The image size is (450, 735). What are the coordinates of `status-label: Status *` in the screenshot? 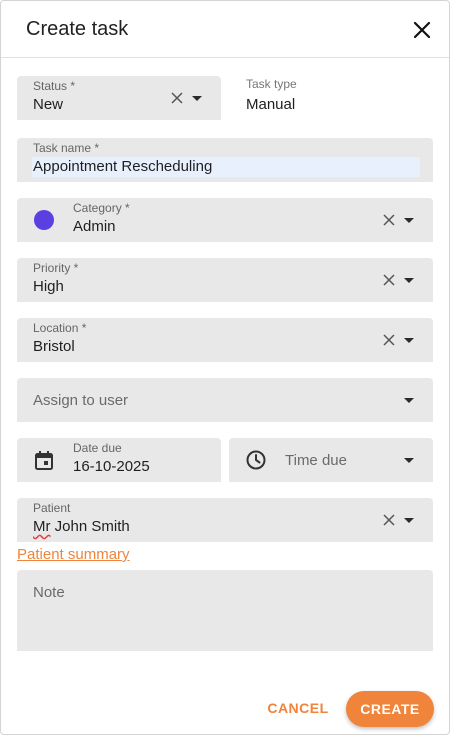 It's located at (54, 86).